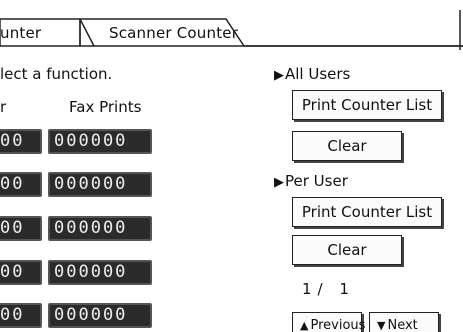  What do you see at coordinates (367, 105) in the screenshot?
I see `all-users-print-counter-list-button: Print Counter List` at bounding box center [367, 105].